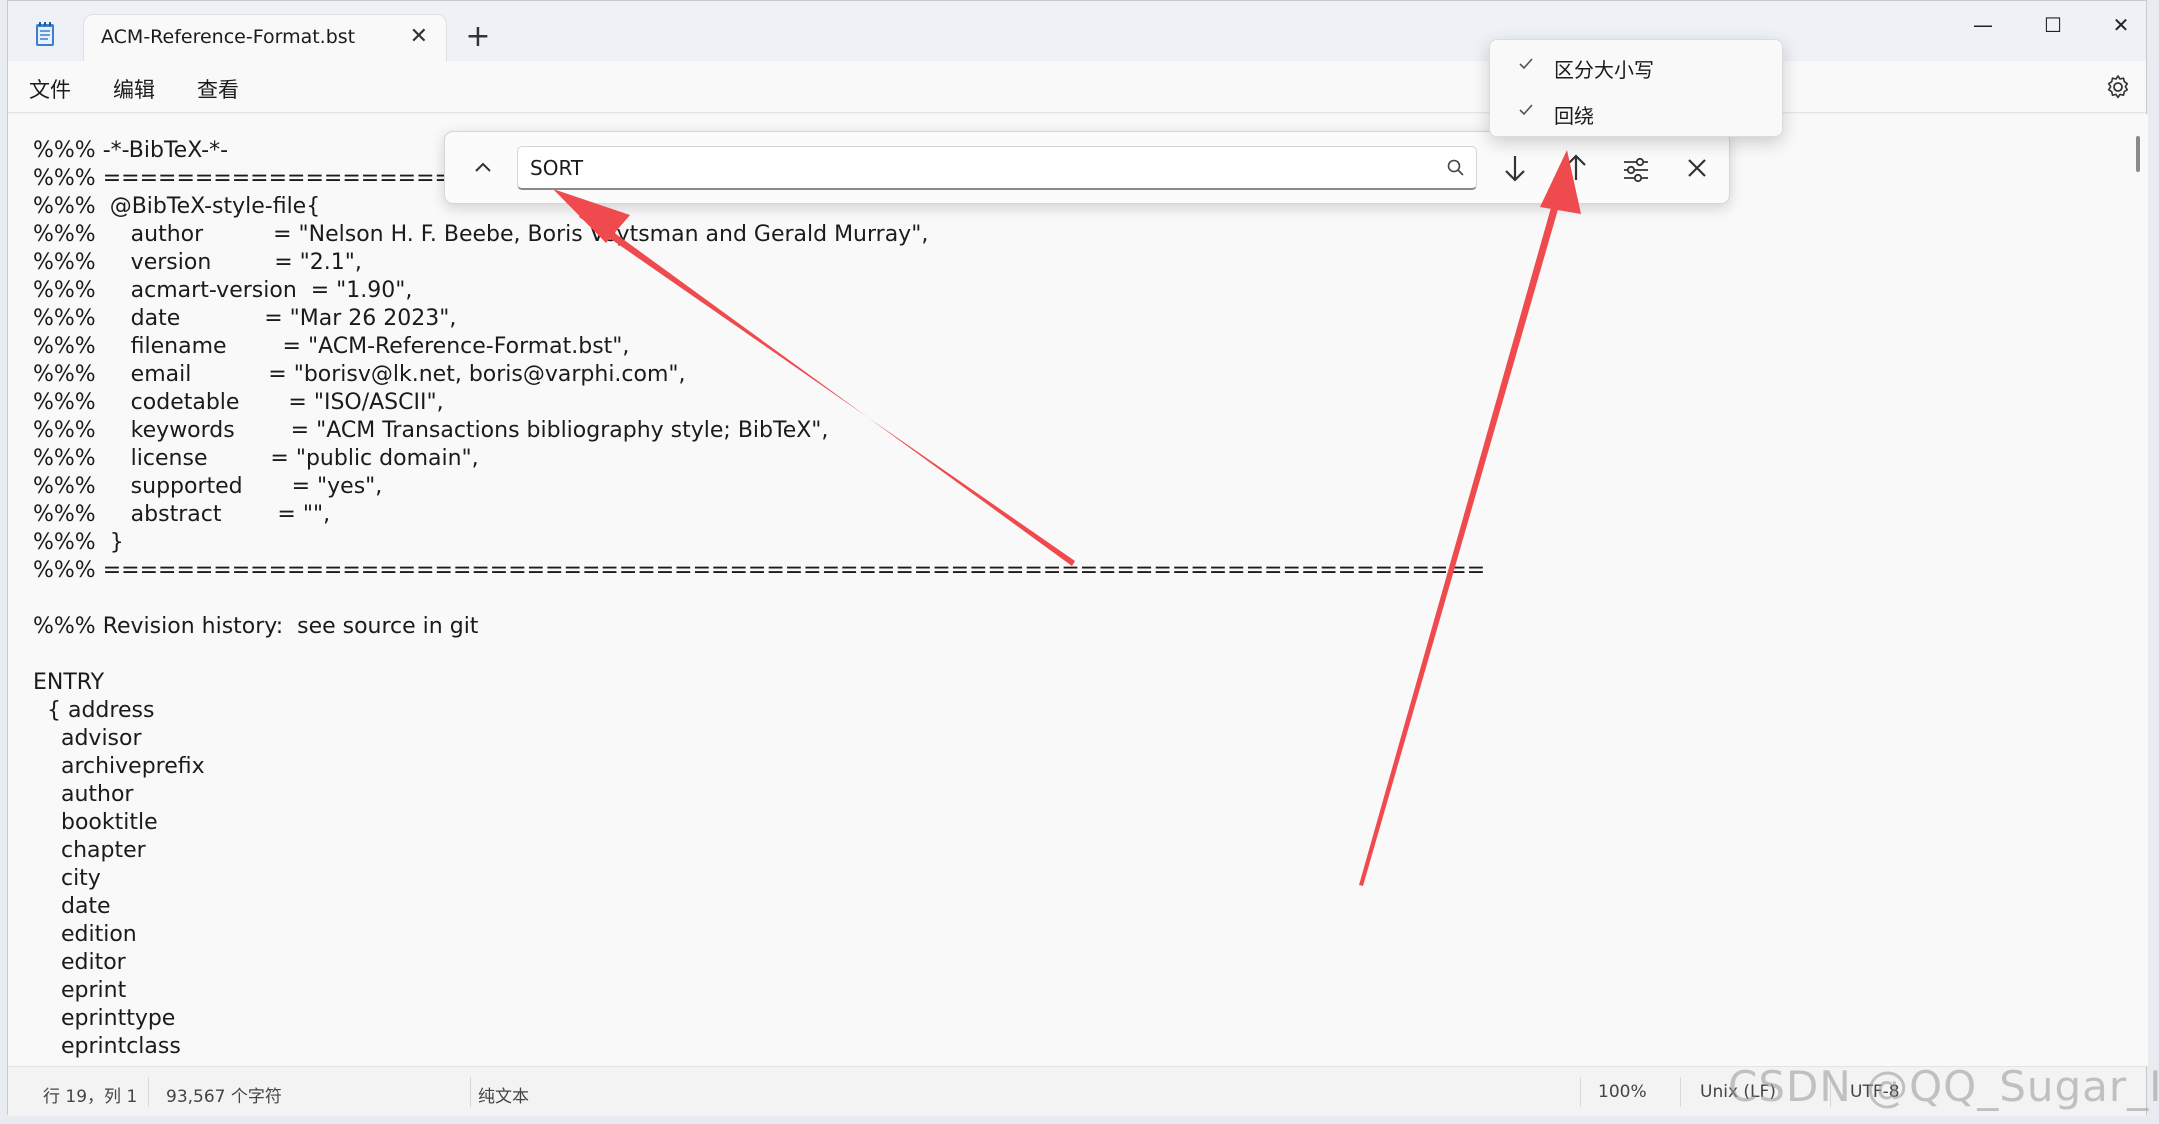 This screenshot has height=1124, width=2159. What do you see at coordinates (1622, 1092) in the screenshot?
I see `zoom-level: 100%` at bounding box center [1622, 1092].